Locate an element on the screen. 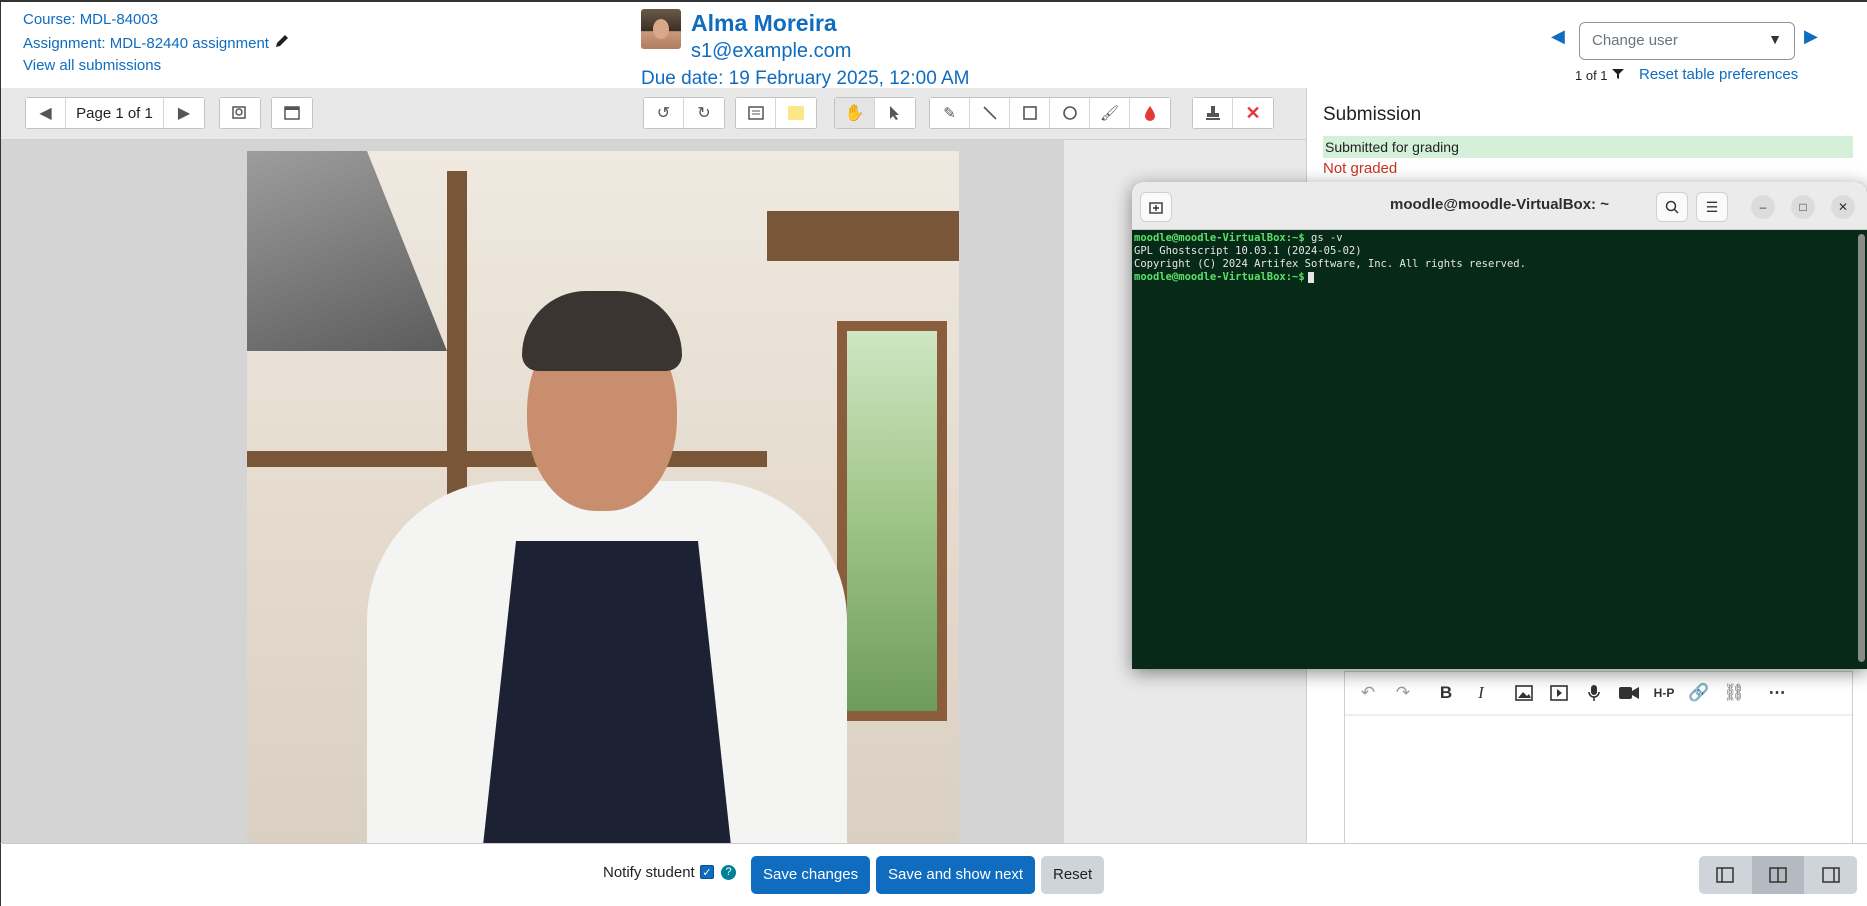  rectangle-icon is located at coordinates (1029, 113).